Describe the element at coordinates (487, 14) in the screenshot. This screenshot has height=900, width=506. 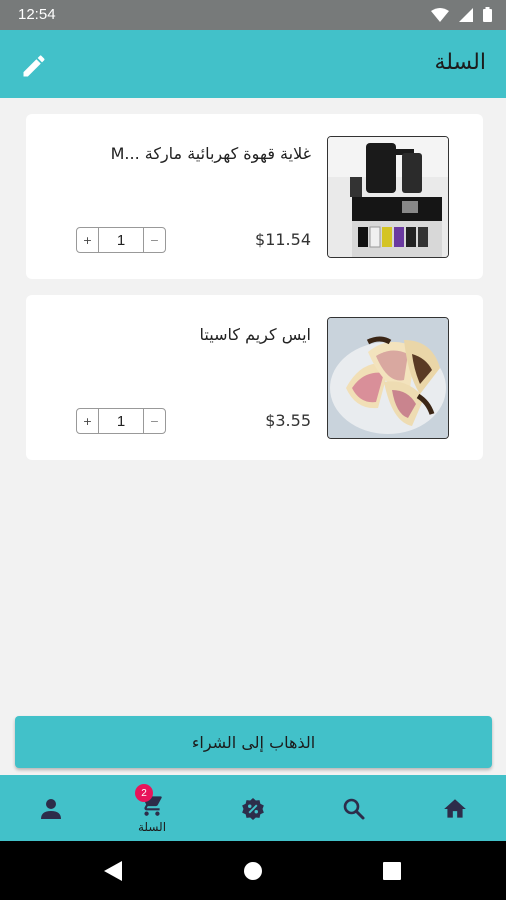
I see `battery-icon` at that location.